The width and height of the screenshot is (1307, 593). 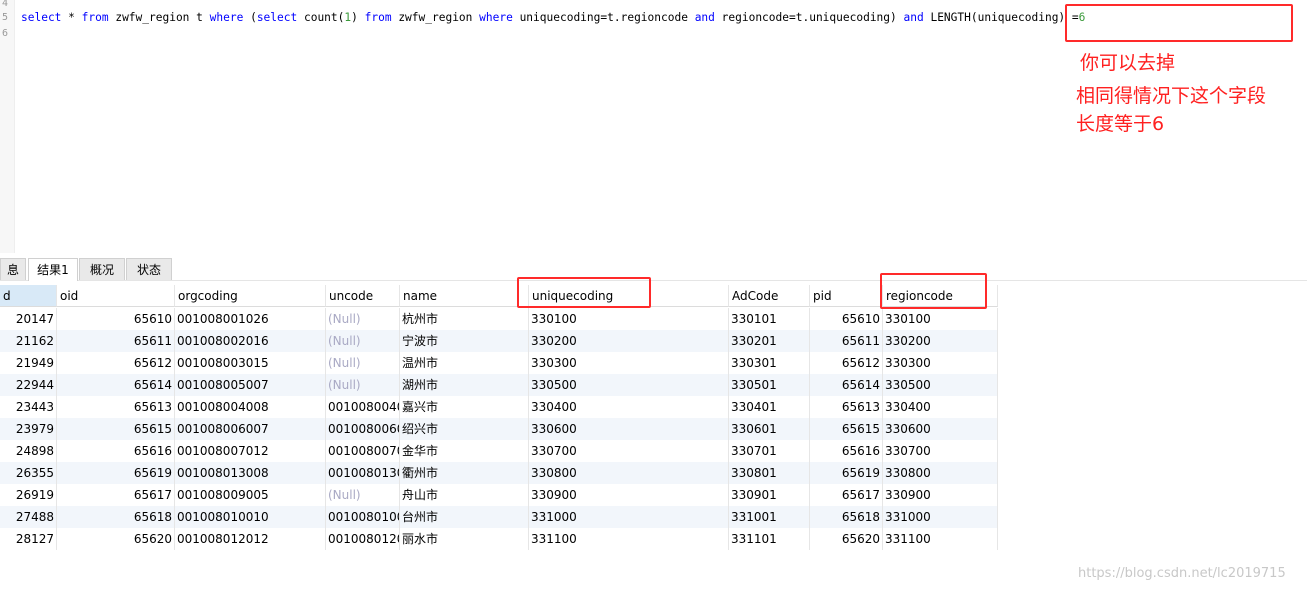 I want to click on cell-oid: 65613, so click(x=116, y=407).